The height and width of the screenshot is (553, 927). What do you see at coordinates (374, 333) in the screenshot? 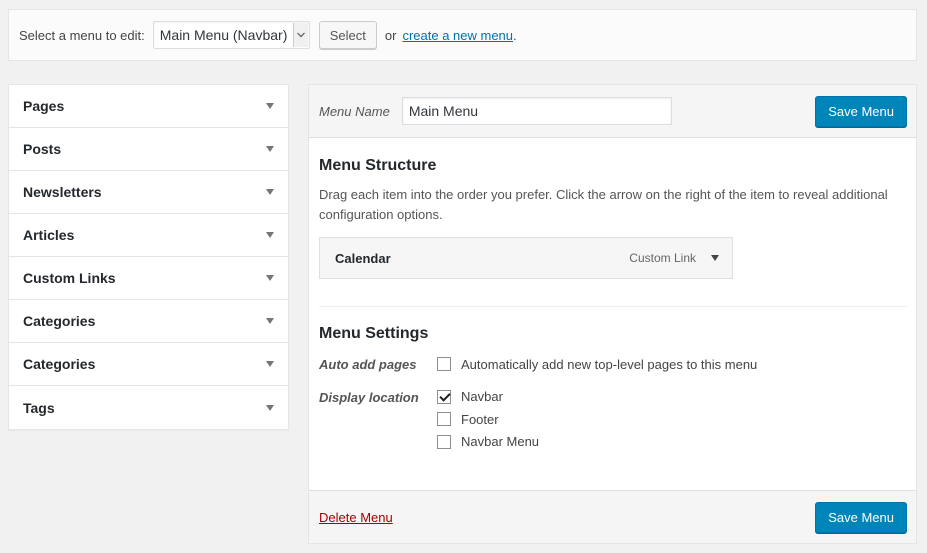
I see `menu-settings-heading: Menu Settings` at bounding box center [374, 333].